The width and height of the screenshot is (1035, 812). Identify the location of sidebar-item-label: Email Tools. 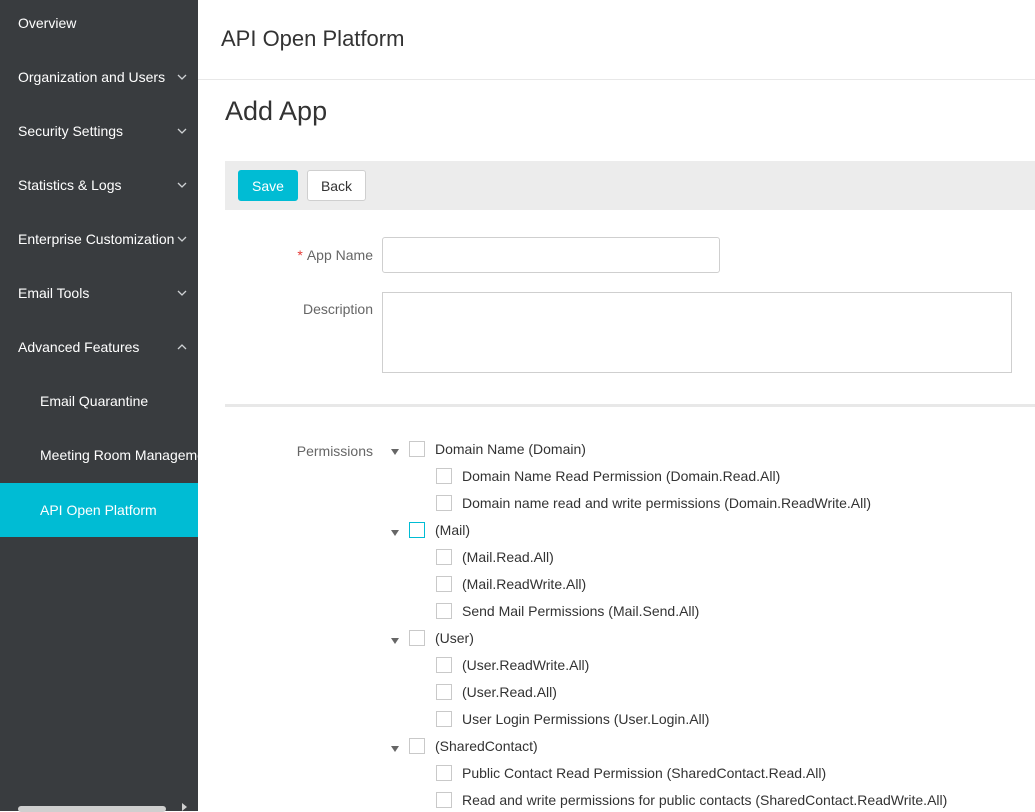
(54, 293).